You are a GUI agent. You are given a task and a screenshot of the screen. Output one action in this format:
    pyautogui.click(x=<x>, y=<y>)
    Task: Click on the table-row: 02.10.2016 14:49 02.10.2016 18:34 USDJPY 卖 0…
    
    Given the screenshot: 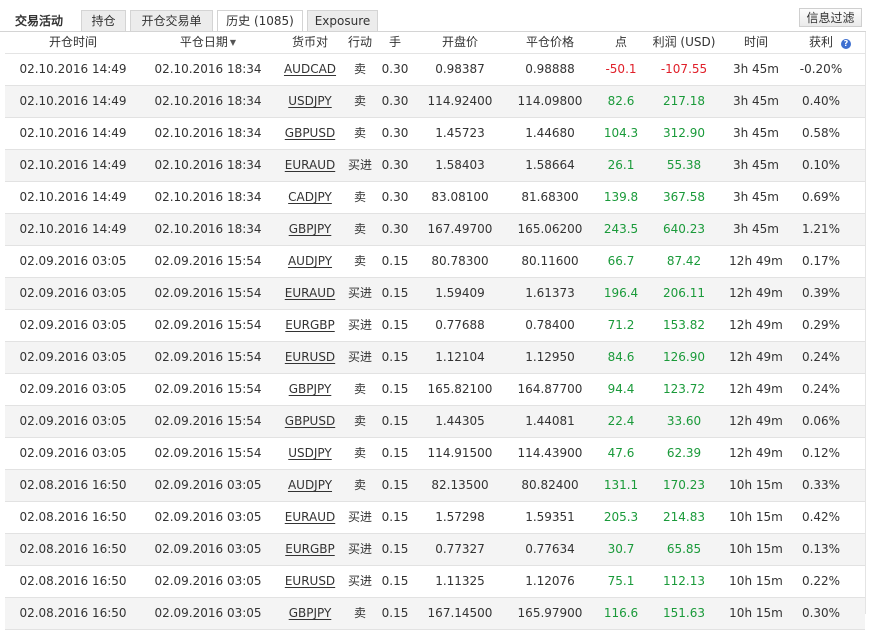 What is the action you would take?
    pyautogui.click(x=435, y=102)
    